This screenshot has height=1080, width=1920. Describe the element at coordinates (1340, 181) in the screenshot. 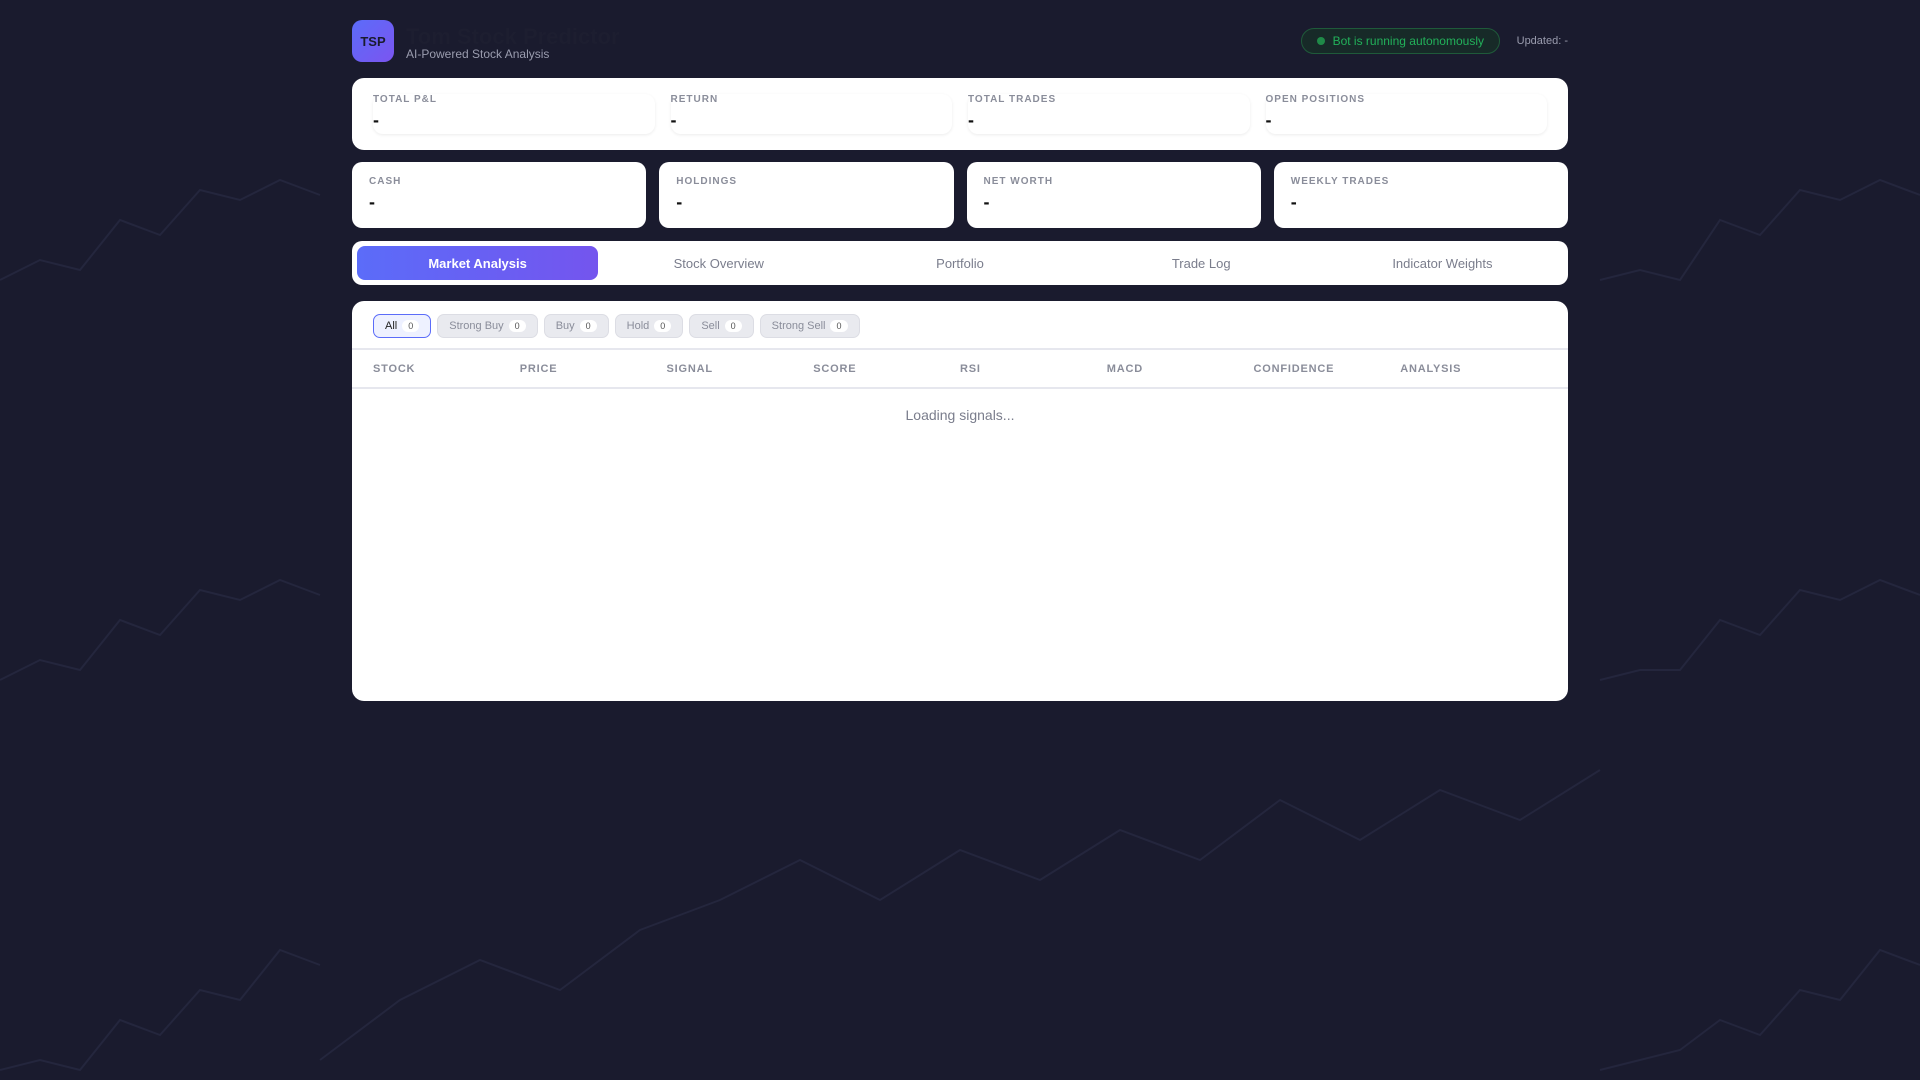

I see `stat-label: WEEKLY TRADES` at that location.